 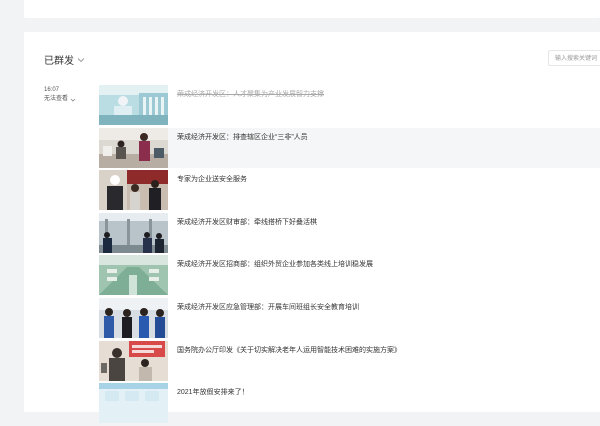 What do you see at coordinates (275, 265) in the screenshot?
I see `article-title: 荣成经济开发区招商部：组织外贸企业参加各类线上培训稳发展` at bounding box center [275, 265].